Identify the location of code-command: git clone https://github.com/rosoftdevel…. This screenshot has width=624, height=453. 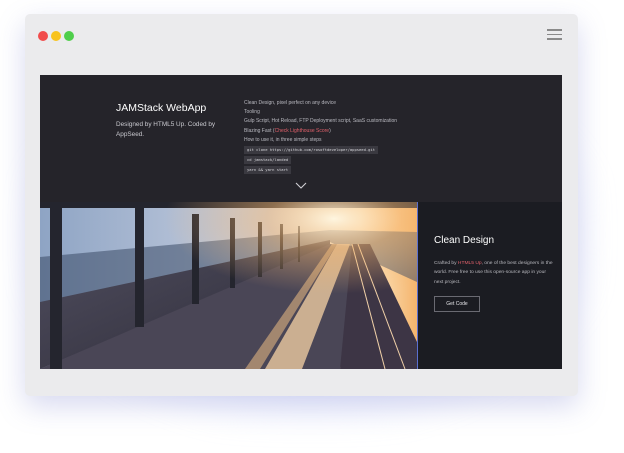
(311, 150).